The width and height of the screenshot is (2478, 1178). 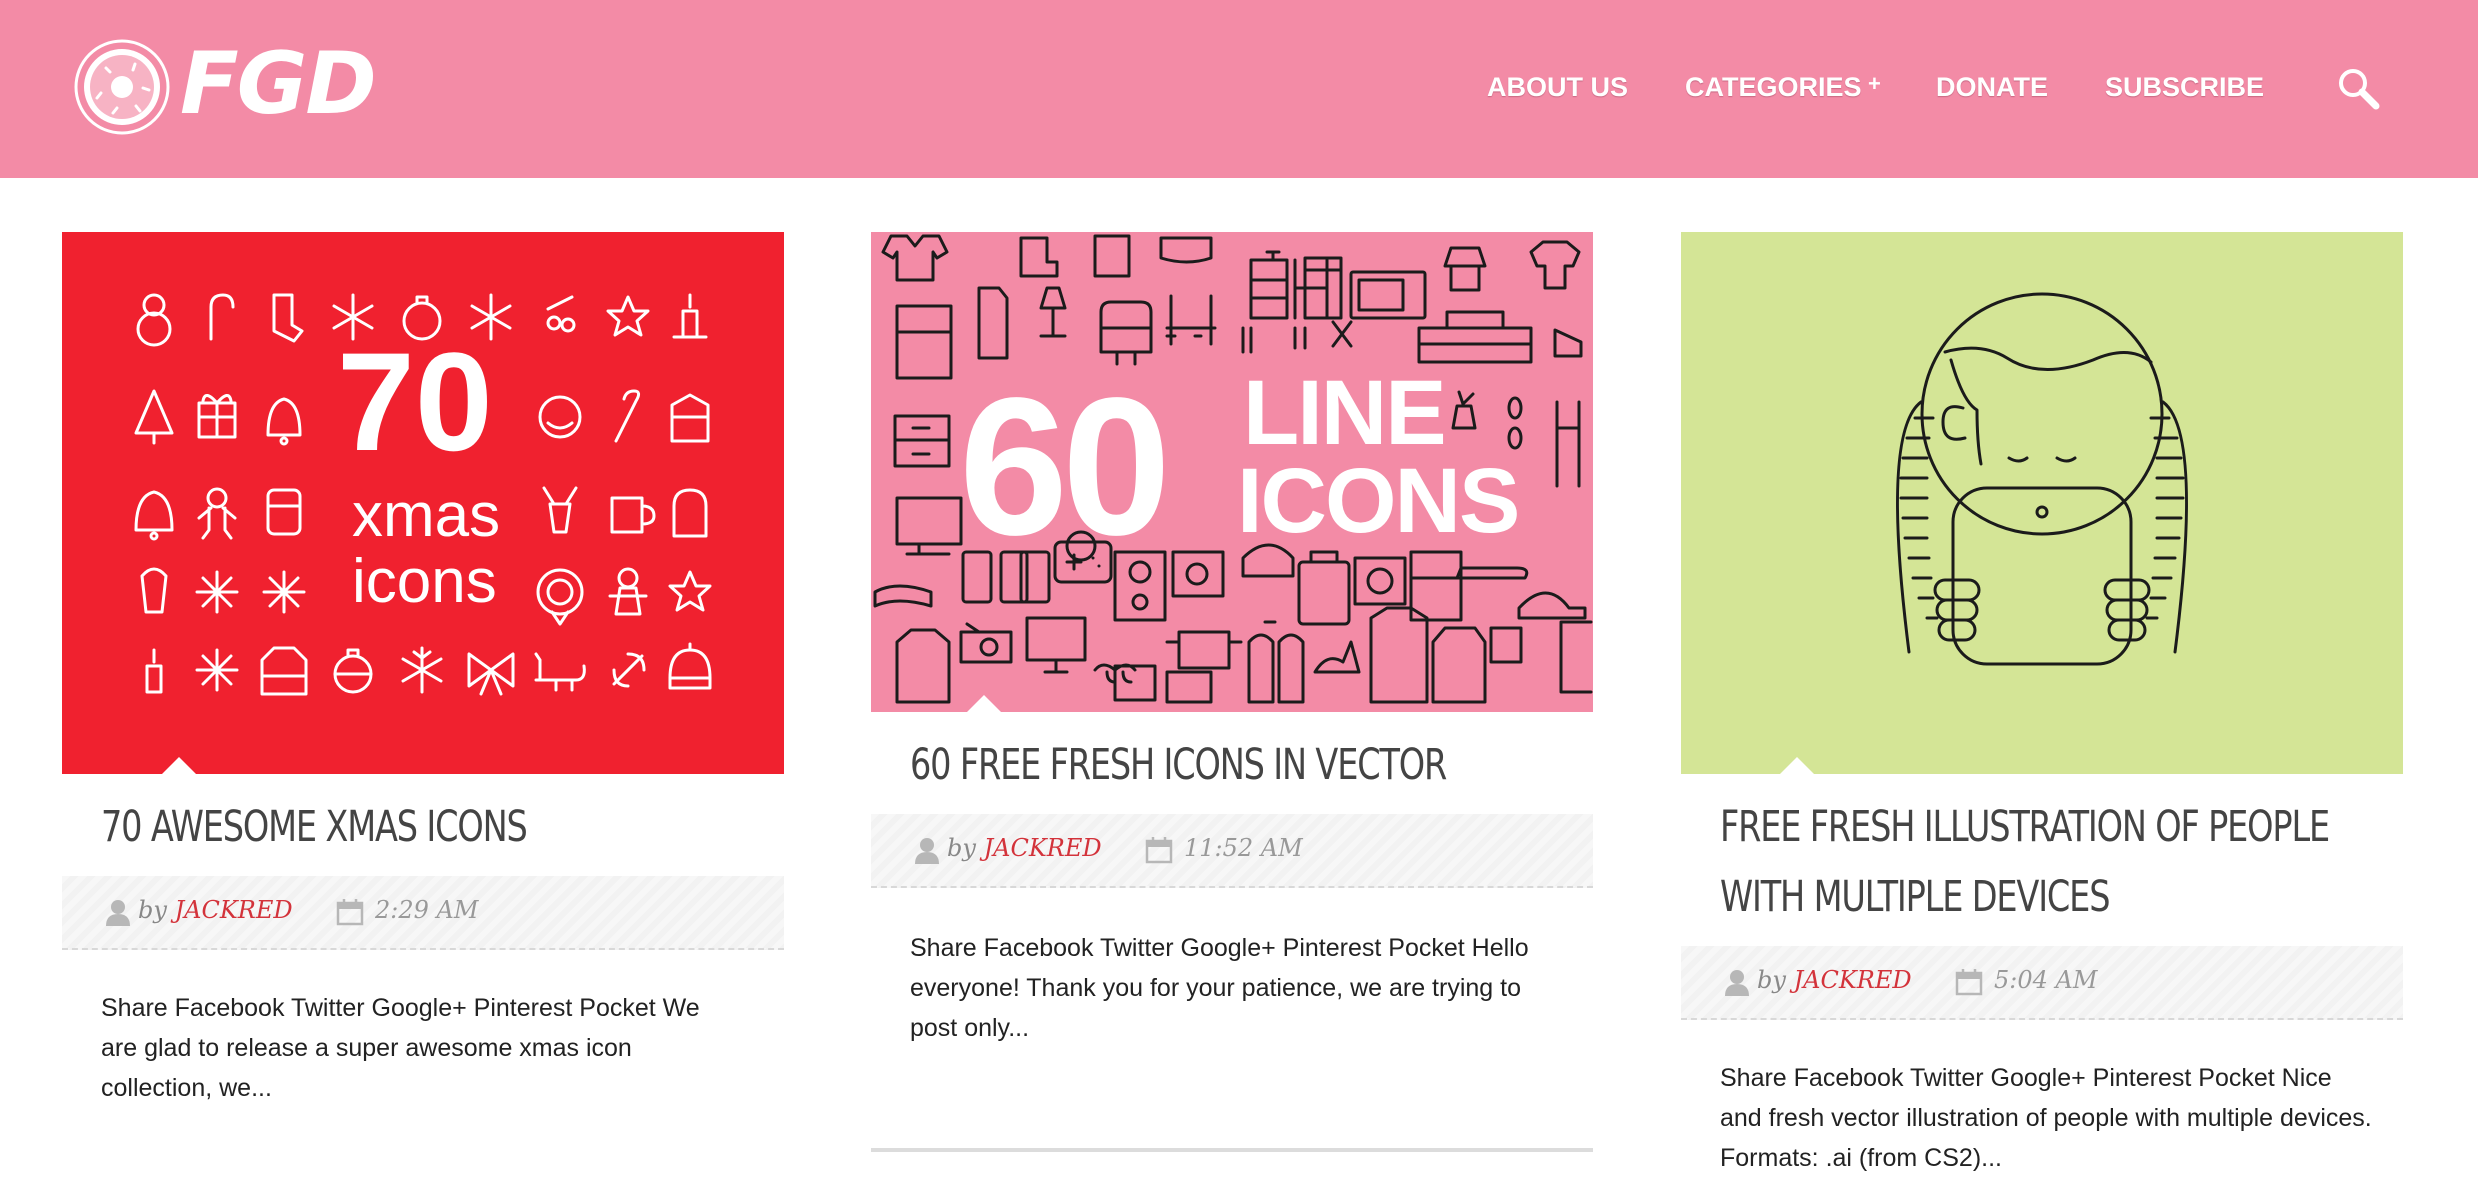 I want to click on nav-subscribe: SUBSCRIBE, so click(x=2184, y=87).